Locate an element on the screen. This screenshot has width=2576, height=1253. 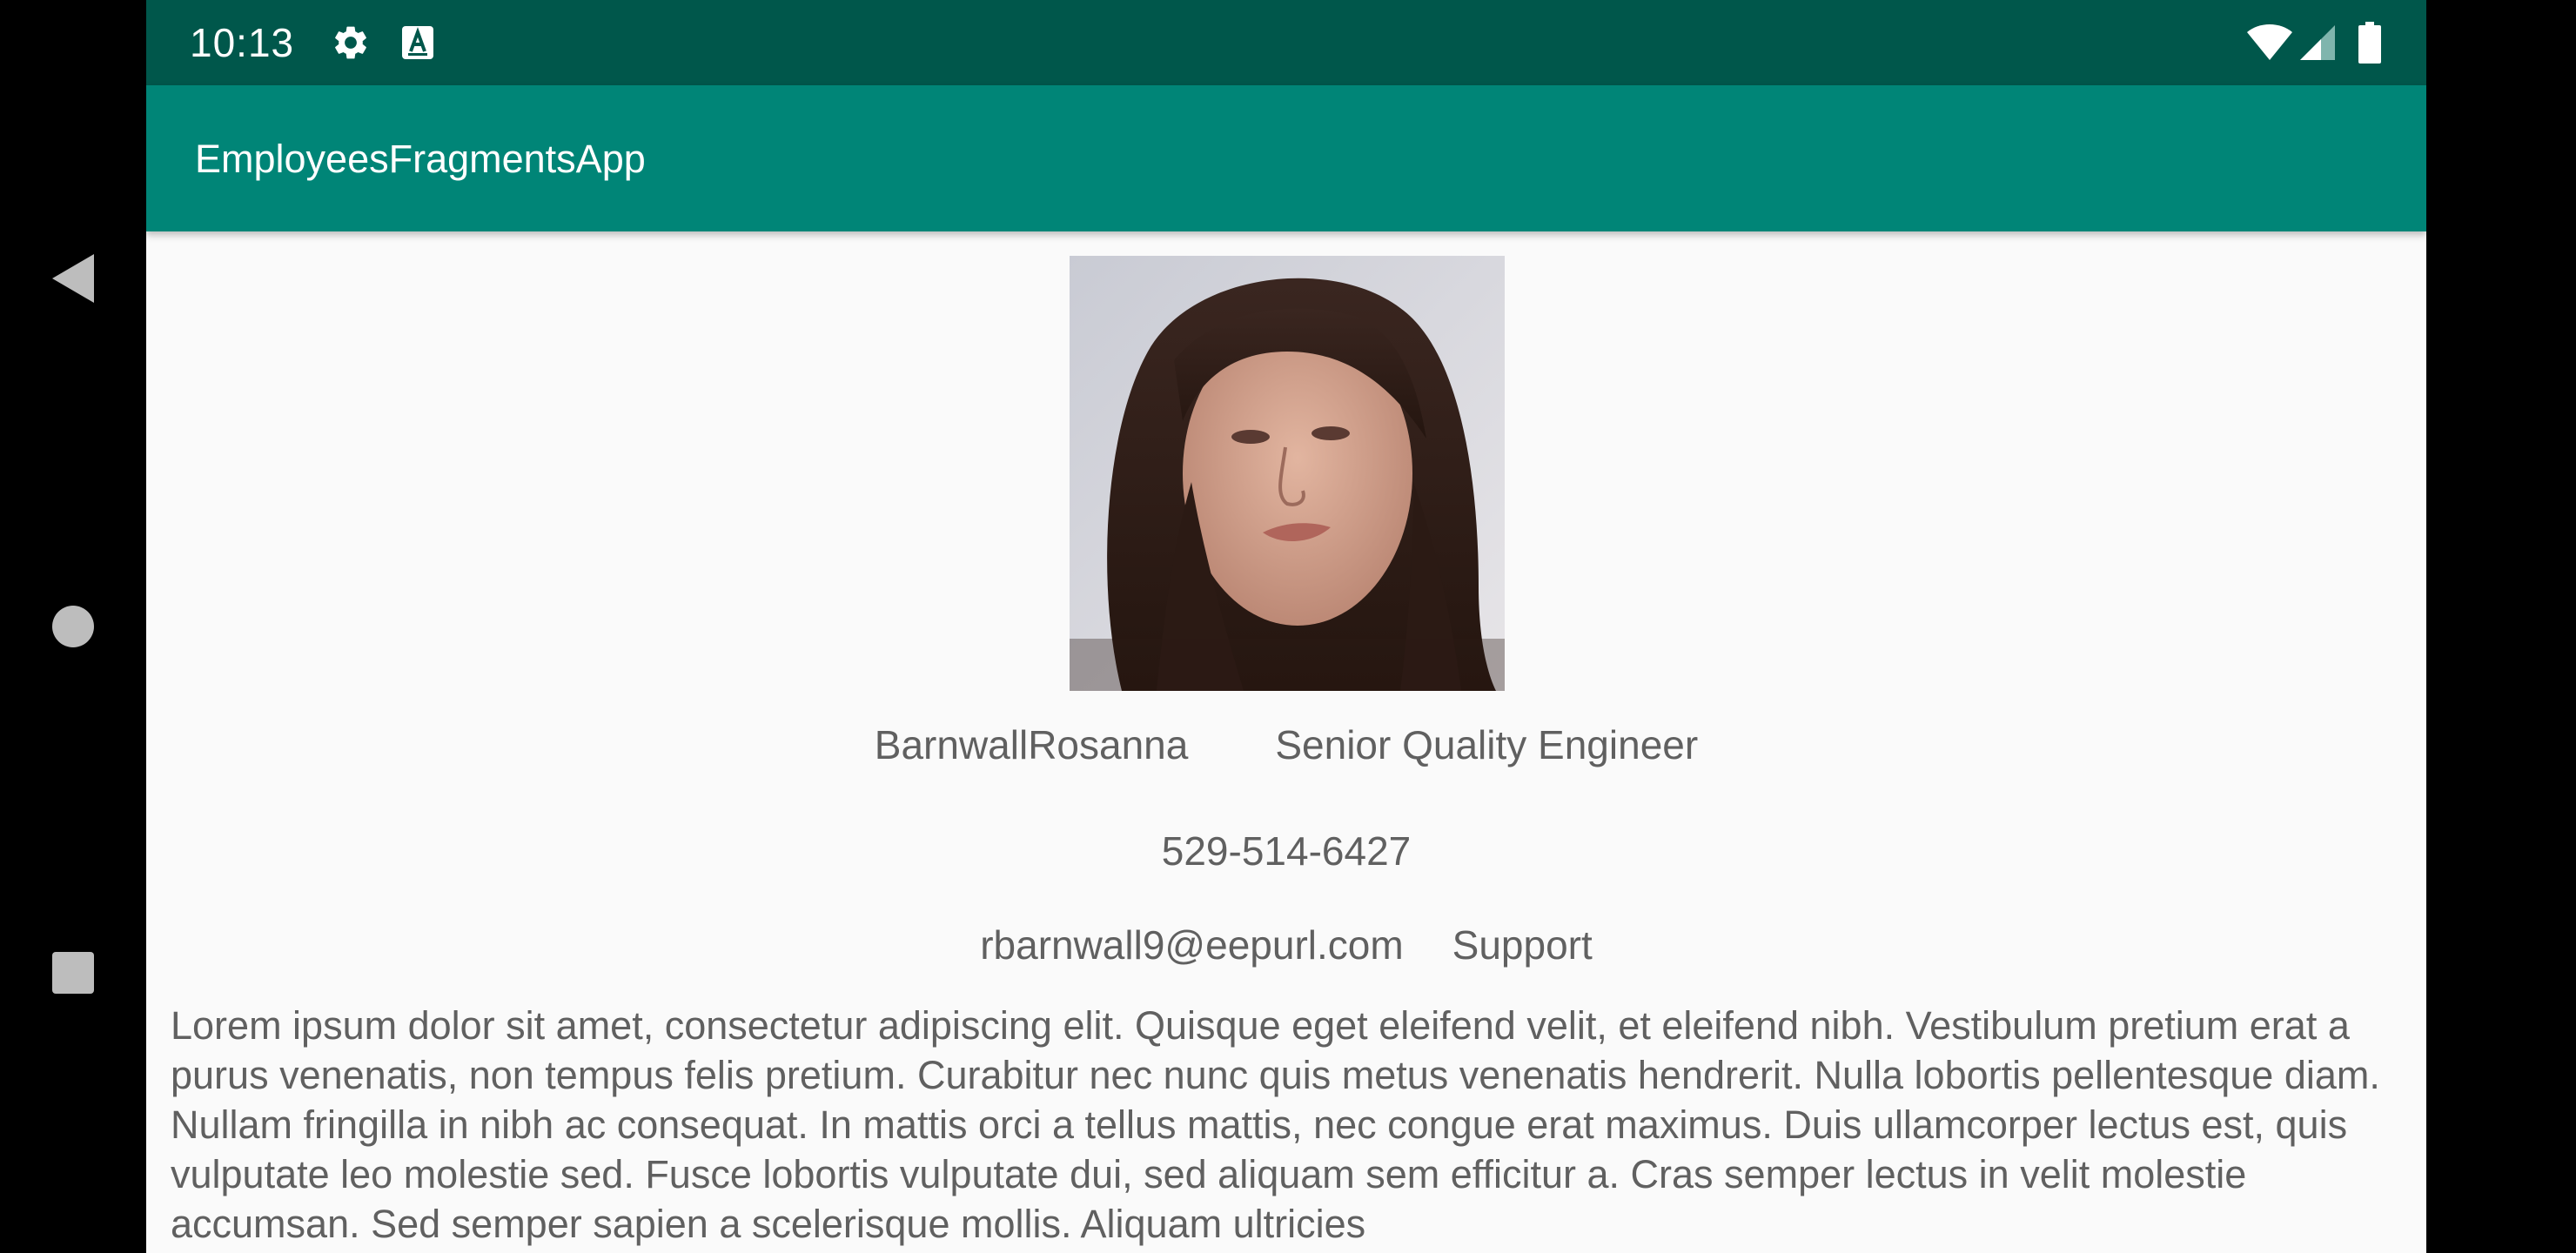
home-button is located at coordinates (73, 626).